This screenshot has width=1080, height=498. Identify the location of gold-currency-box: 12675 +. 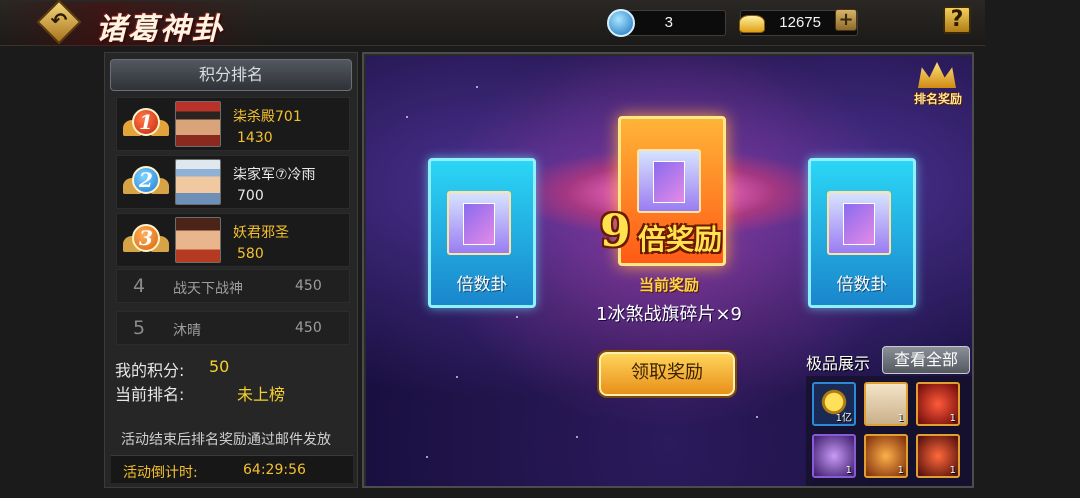
(798, 22).